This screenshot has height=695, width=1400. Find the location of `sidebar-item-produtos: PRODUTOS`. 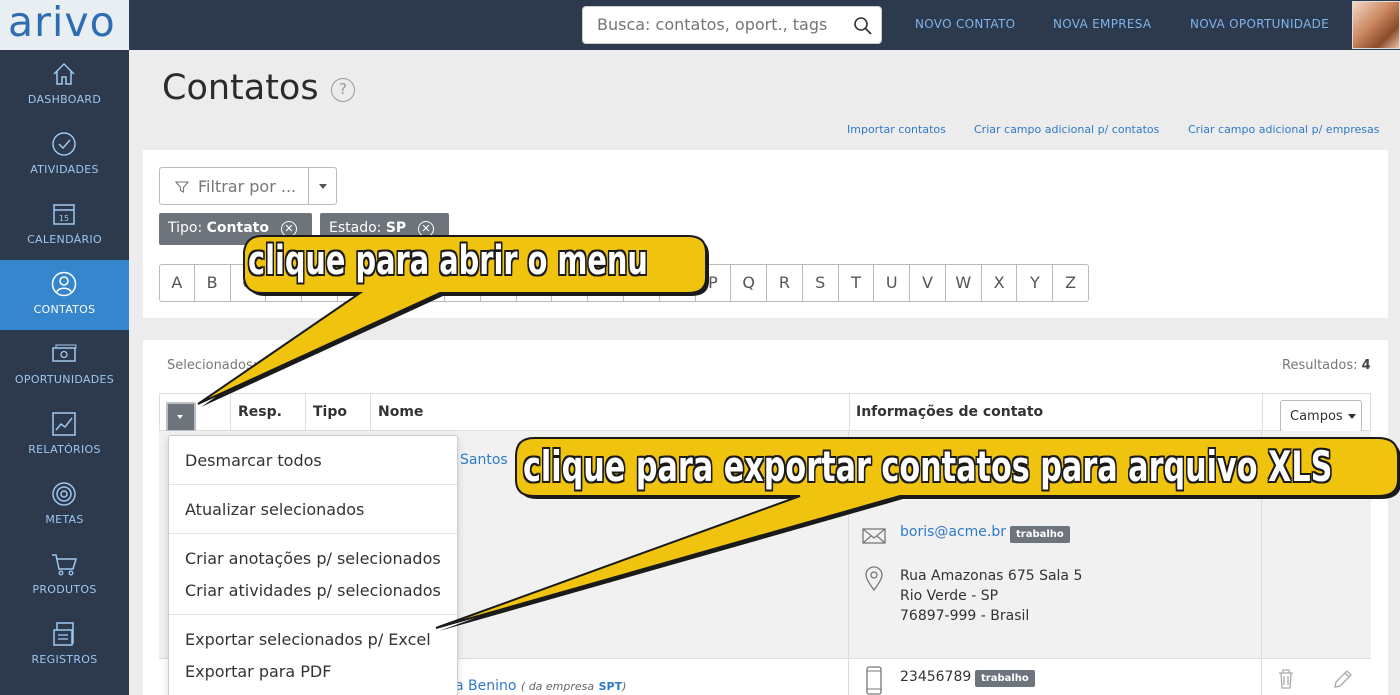

sidebar-item-produtos: PRODUTOS is located at coordinates (64, 575).